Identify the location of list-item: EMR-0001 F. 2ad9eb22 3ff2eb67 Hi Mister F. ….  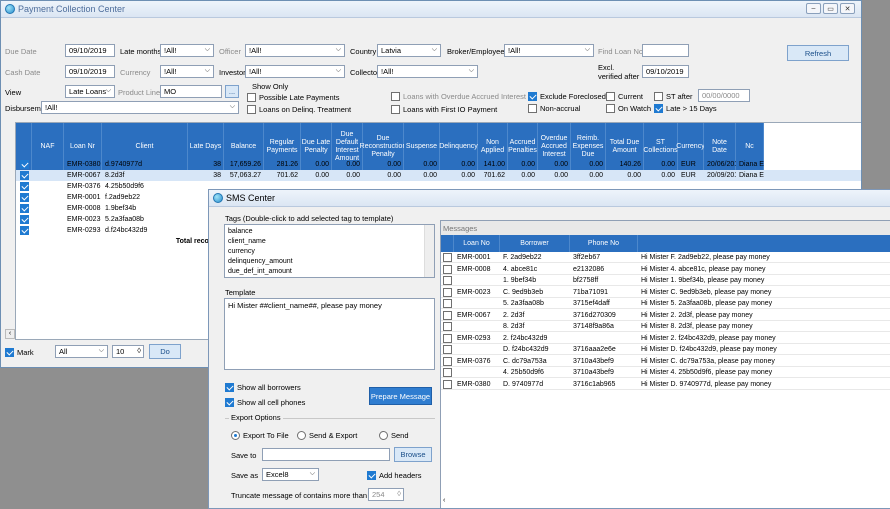
(665, 257).